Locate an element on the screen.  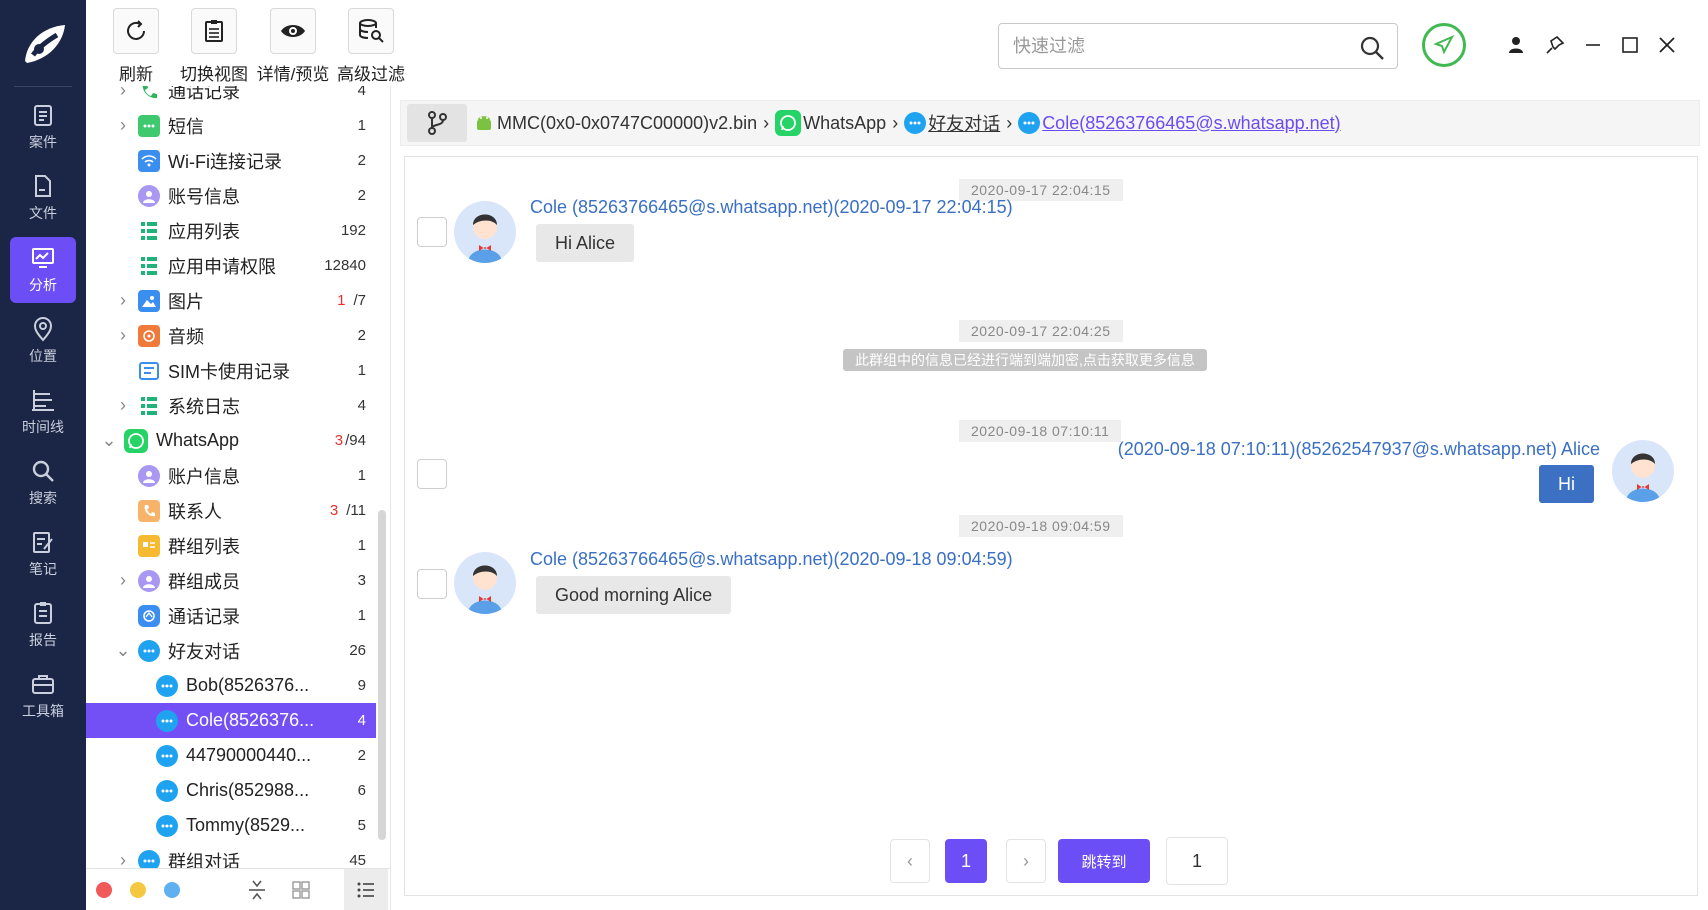
nav-item-notes: 笔记 is located at coordinates (43, 554).